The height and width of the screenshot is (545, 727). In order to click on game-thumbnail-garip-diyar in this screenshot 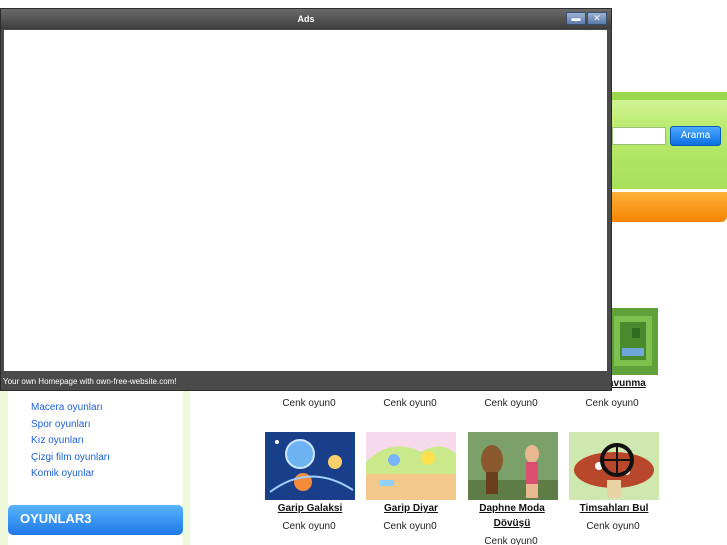, I will do `click(411, 466)`.